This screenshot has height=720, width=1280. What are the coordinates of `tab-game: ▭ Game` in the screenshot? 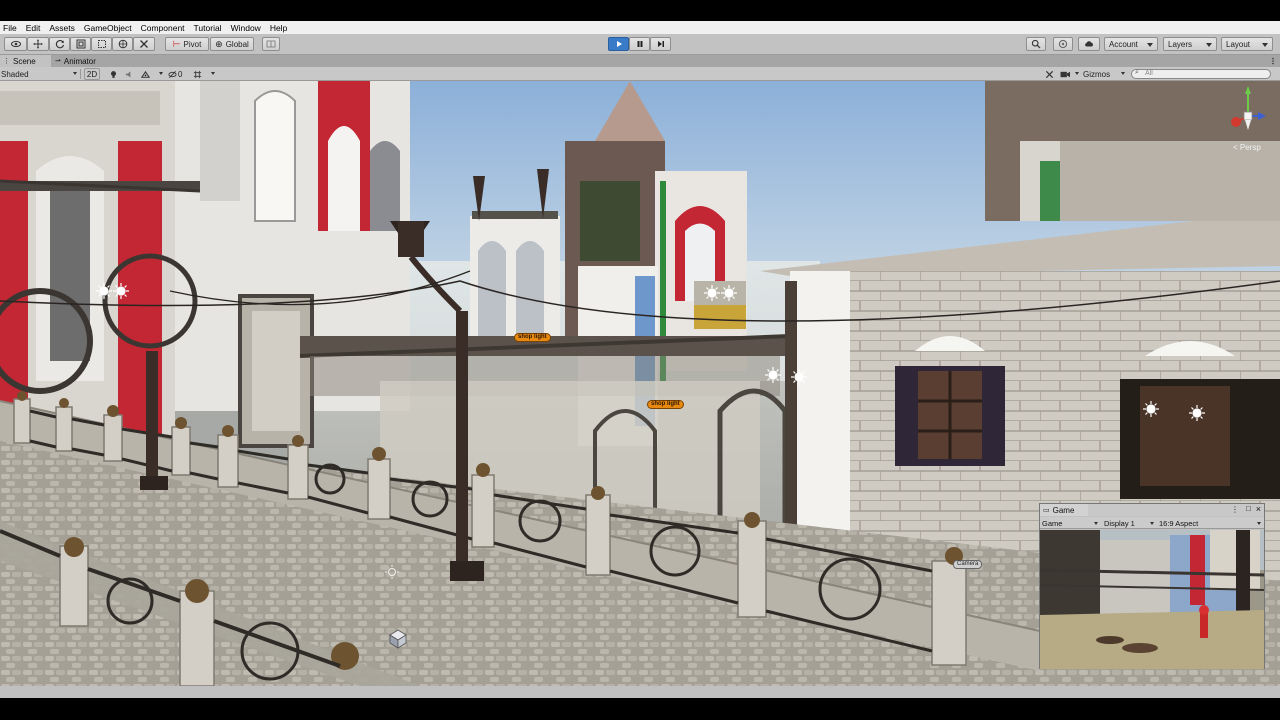 It's located at (1064, 510).